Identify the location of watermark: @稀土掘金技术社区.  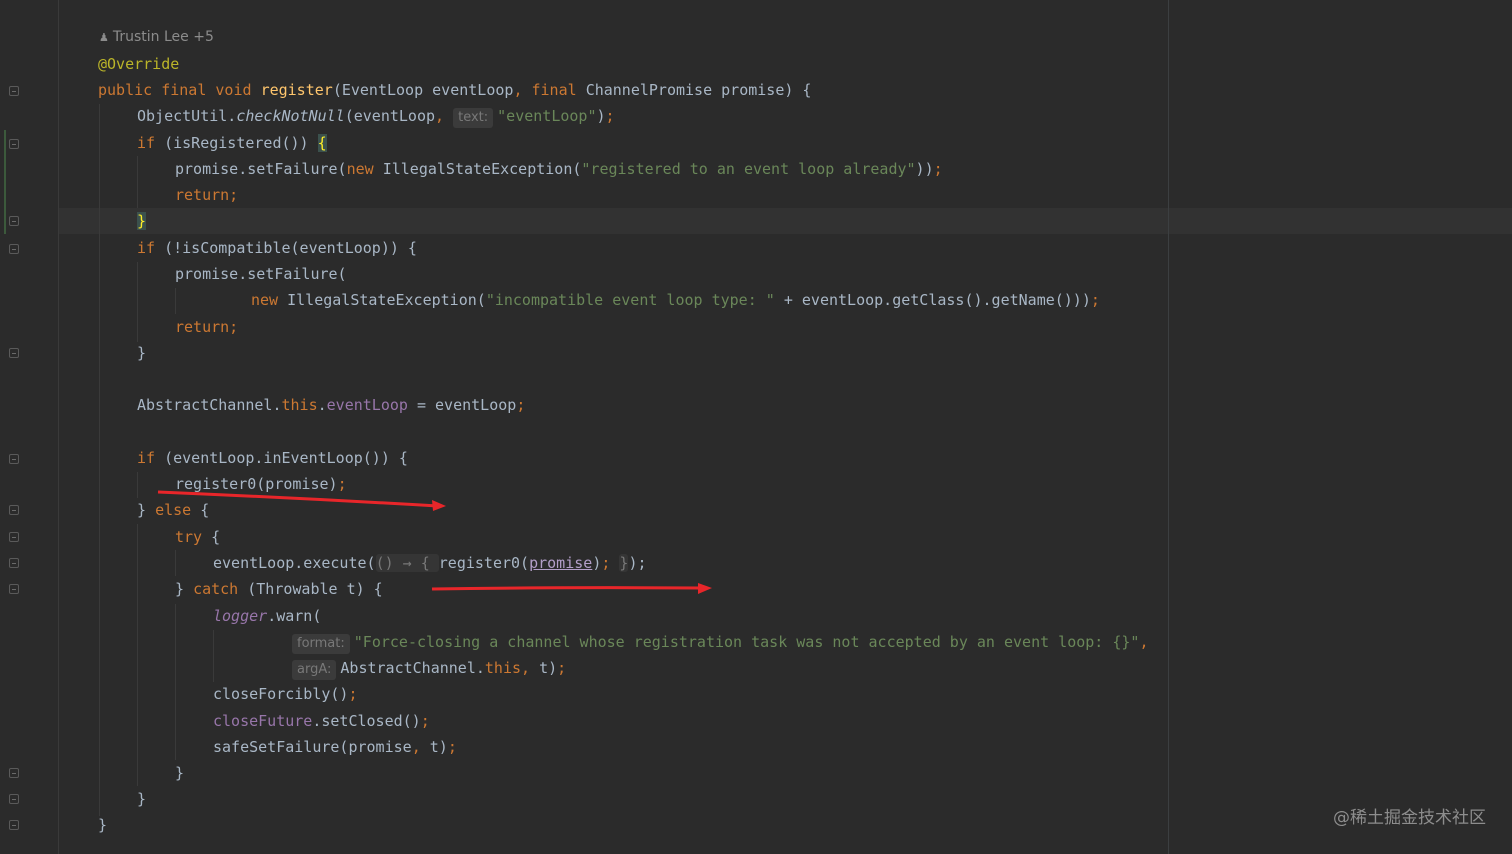
(1409, 818).